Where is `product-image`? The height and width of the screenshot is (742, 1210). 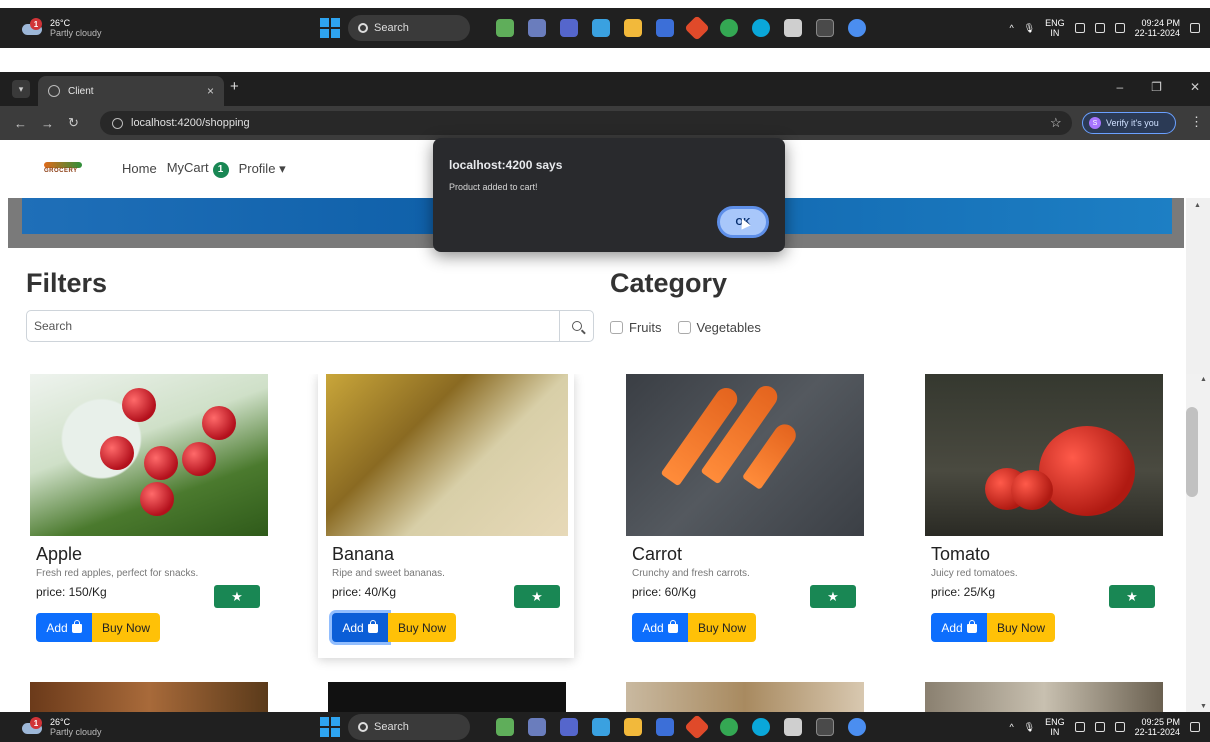 product-image is located at coordinates (447, 697).